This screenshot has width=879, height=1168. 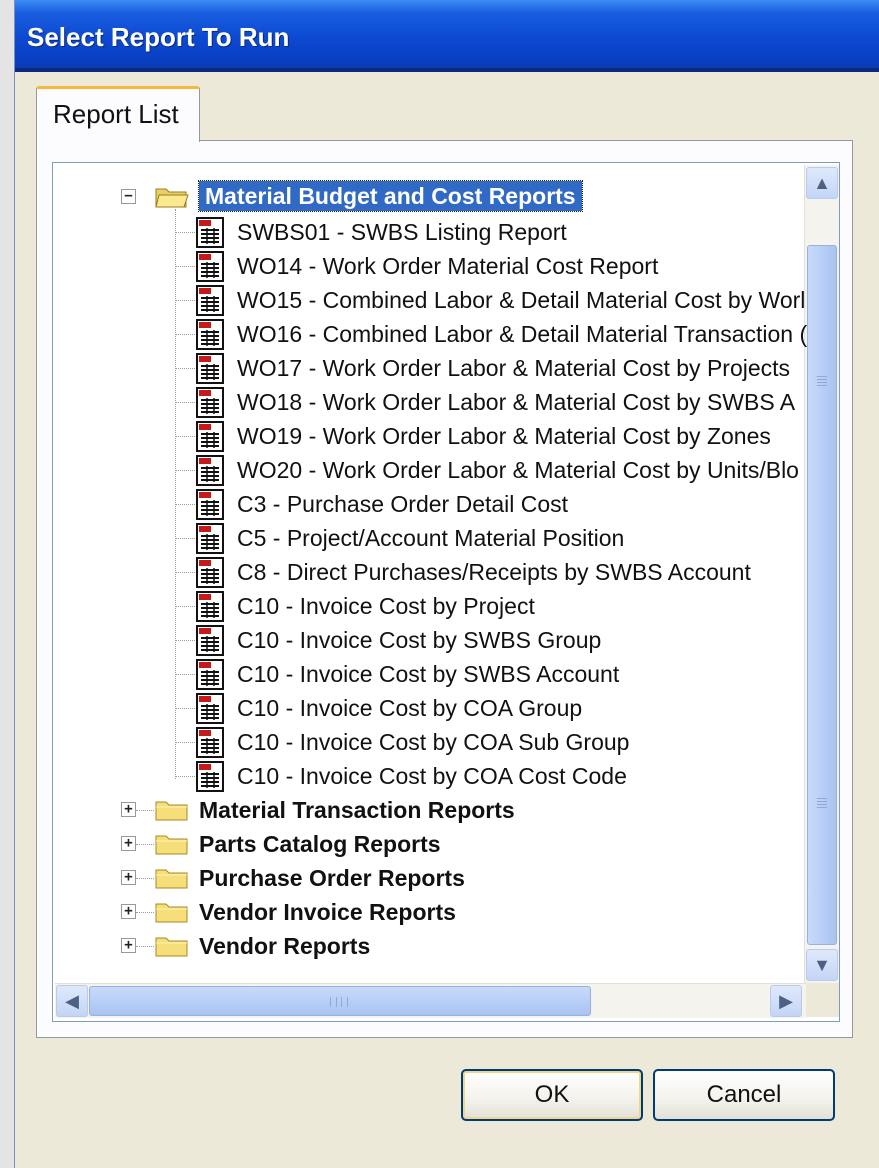 What do you see at coordinates (428, 674) in the screenshot?
I see `tree-report-item: C10 - Invoice Cost by SWBS Account` at bounding box center [428, 674].